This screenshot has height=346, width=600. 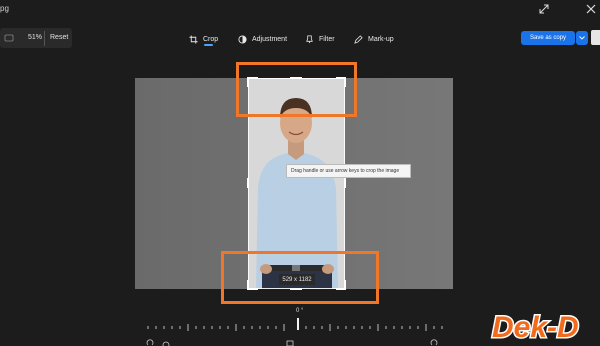 What do you see at coordinates (270, 39) in the screenshot?
I see `tab-adjustment-label: Adjustment` at bounding box center [270, 39].